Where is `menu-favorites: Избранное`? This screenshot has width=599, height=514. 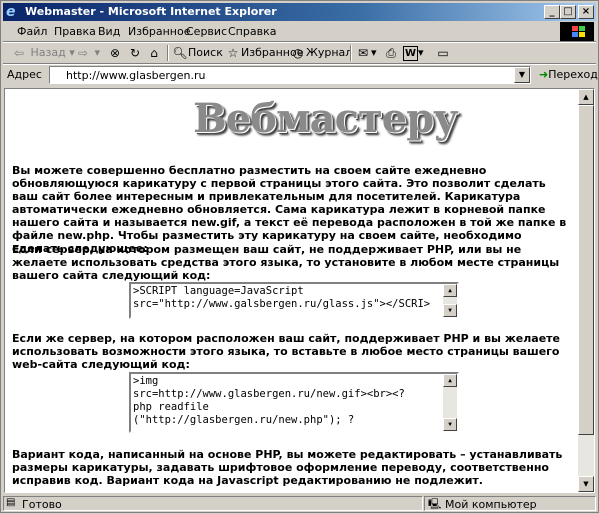 menu-favorites: Избранное is located at coordinates (159, 31).